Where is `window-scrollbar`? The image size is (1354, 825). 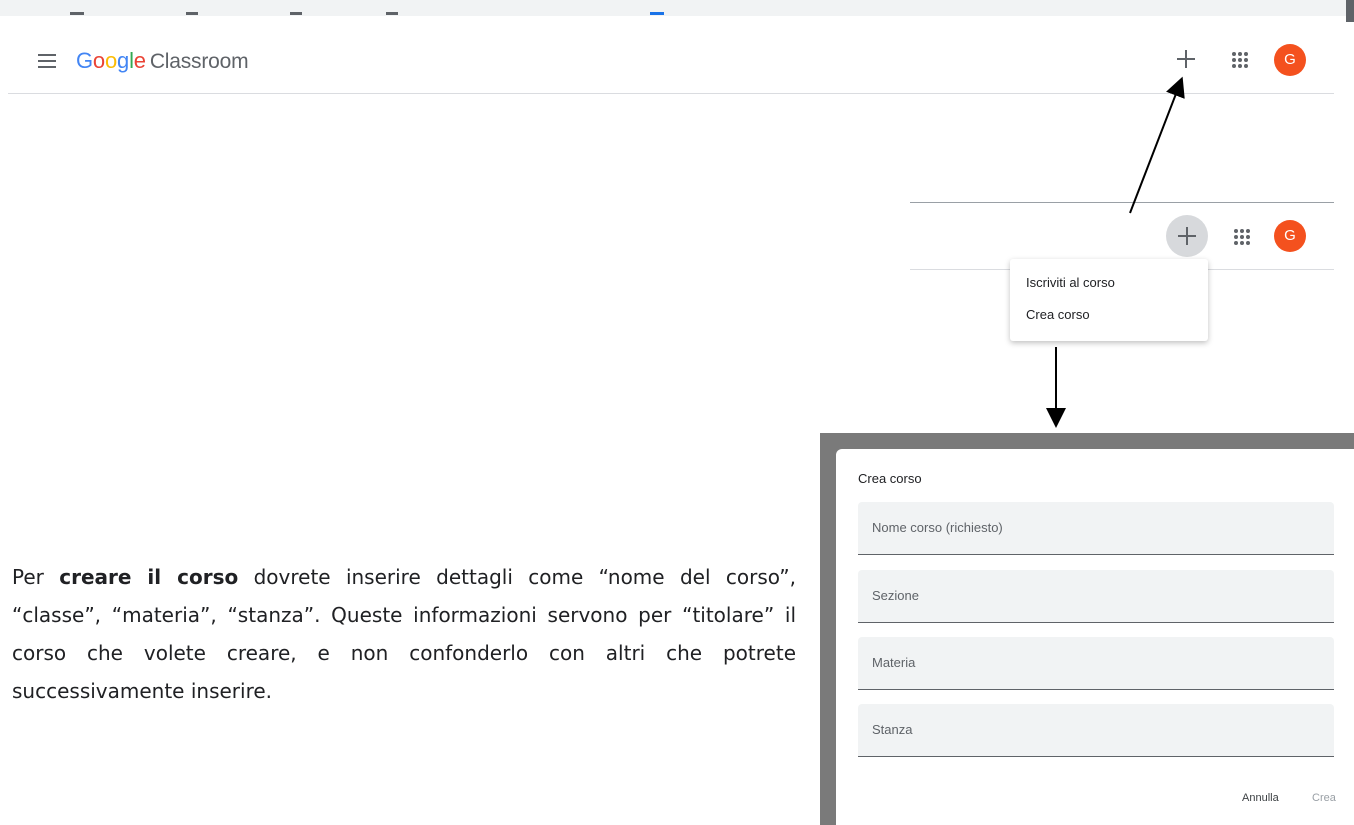
window-scrollbar is located at coordinates (1350, 11).